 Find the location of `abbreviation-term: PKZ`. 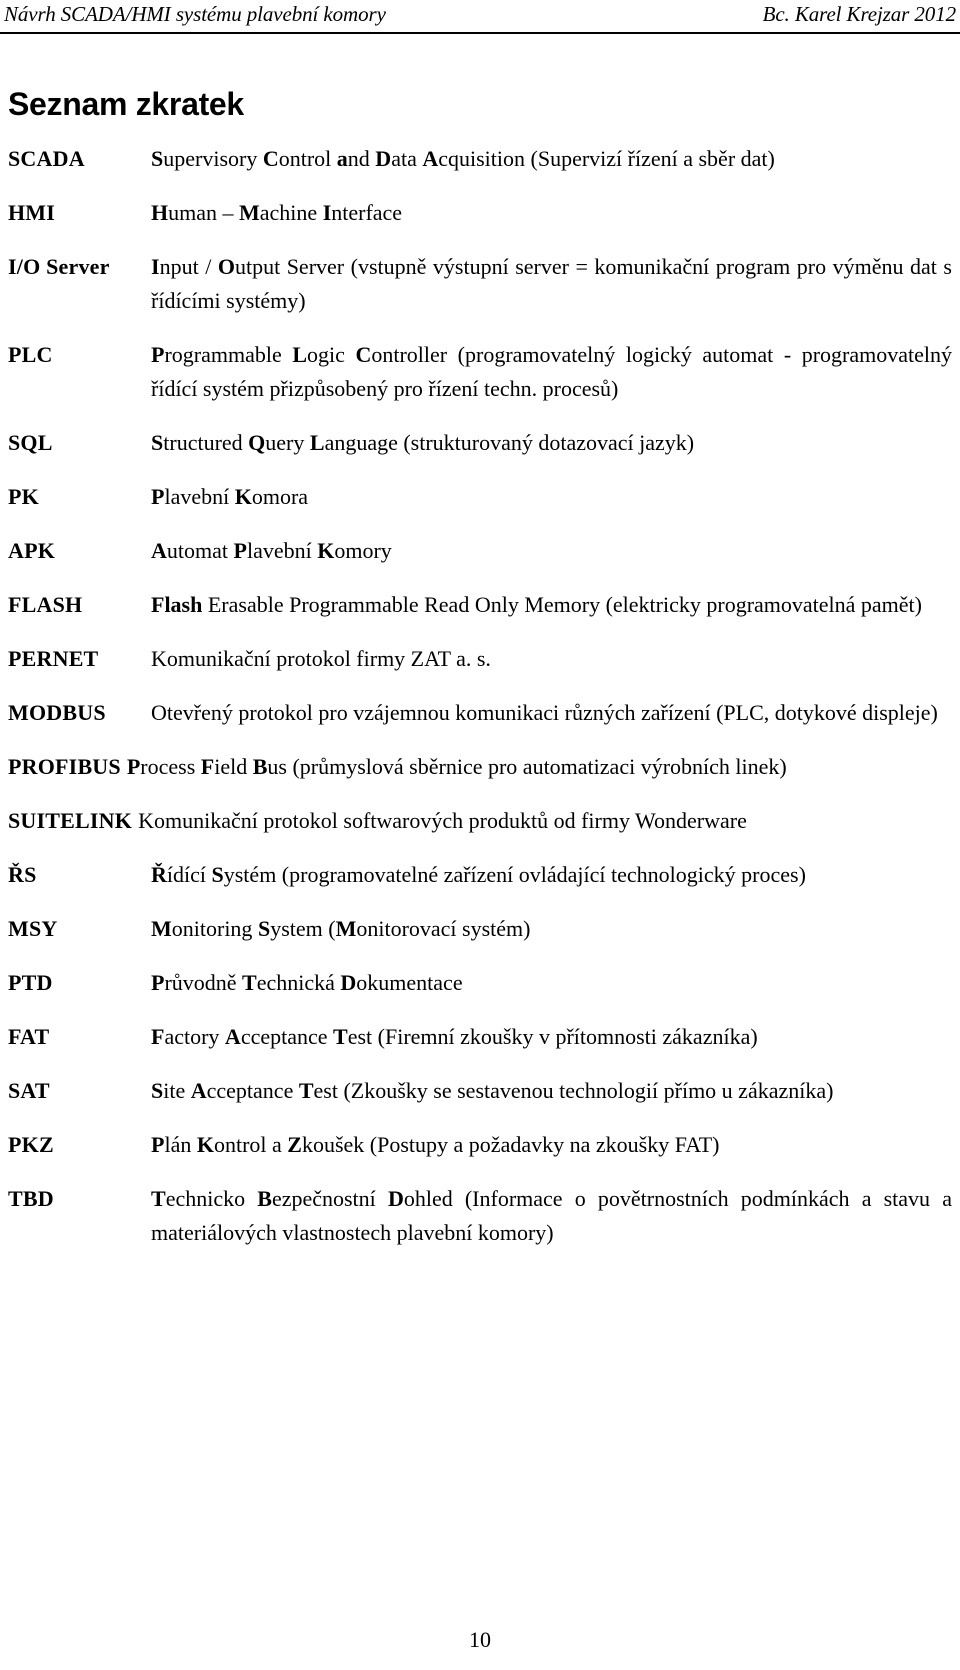

abbreviation-term: PKZ is located at coordinates (31, 1144).